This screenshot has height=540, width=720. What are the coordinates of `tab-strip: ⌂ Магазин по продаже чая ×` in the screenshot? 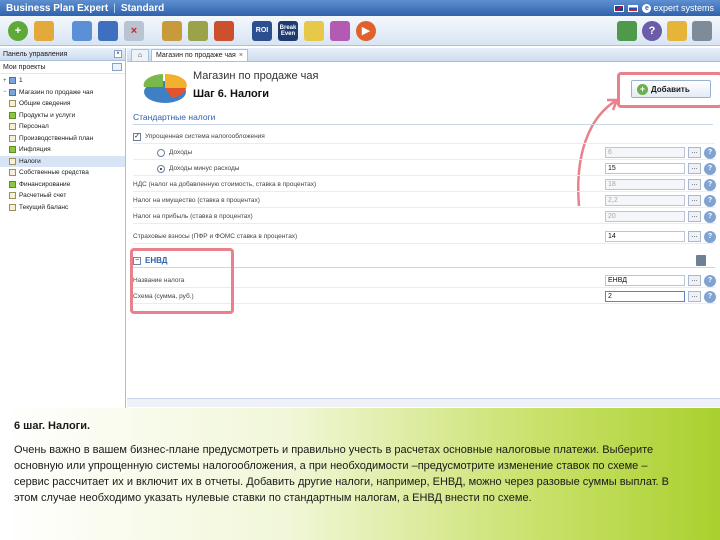 It's located at (423, 55).